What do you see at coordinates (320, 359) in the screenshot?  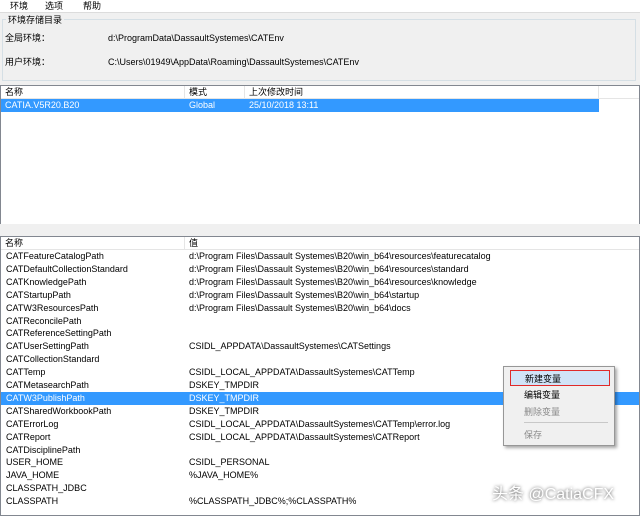 I see `variable-row: CATCollectionStandard` at bounding box center [320, 359].